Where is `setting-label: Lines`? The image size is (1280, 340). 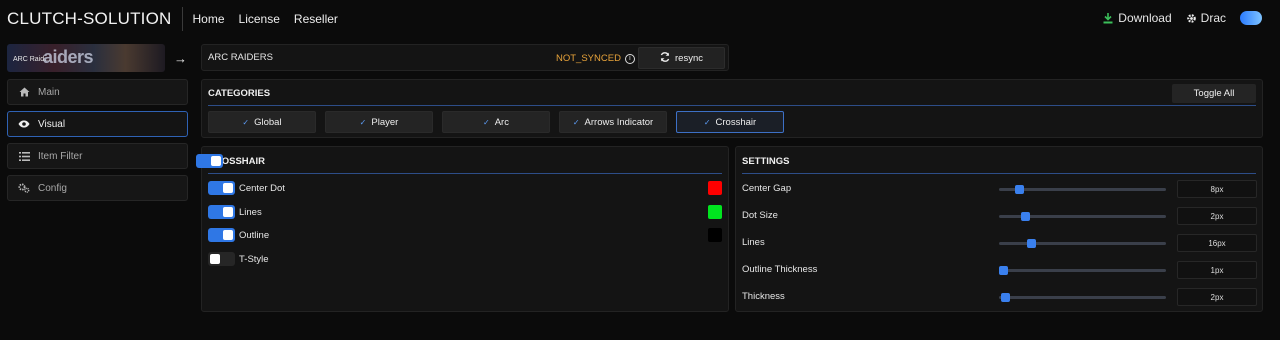
setting-label: Lines is located at coordinates (753, 242).